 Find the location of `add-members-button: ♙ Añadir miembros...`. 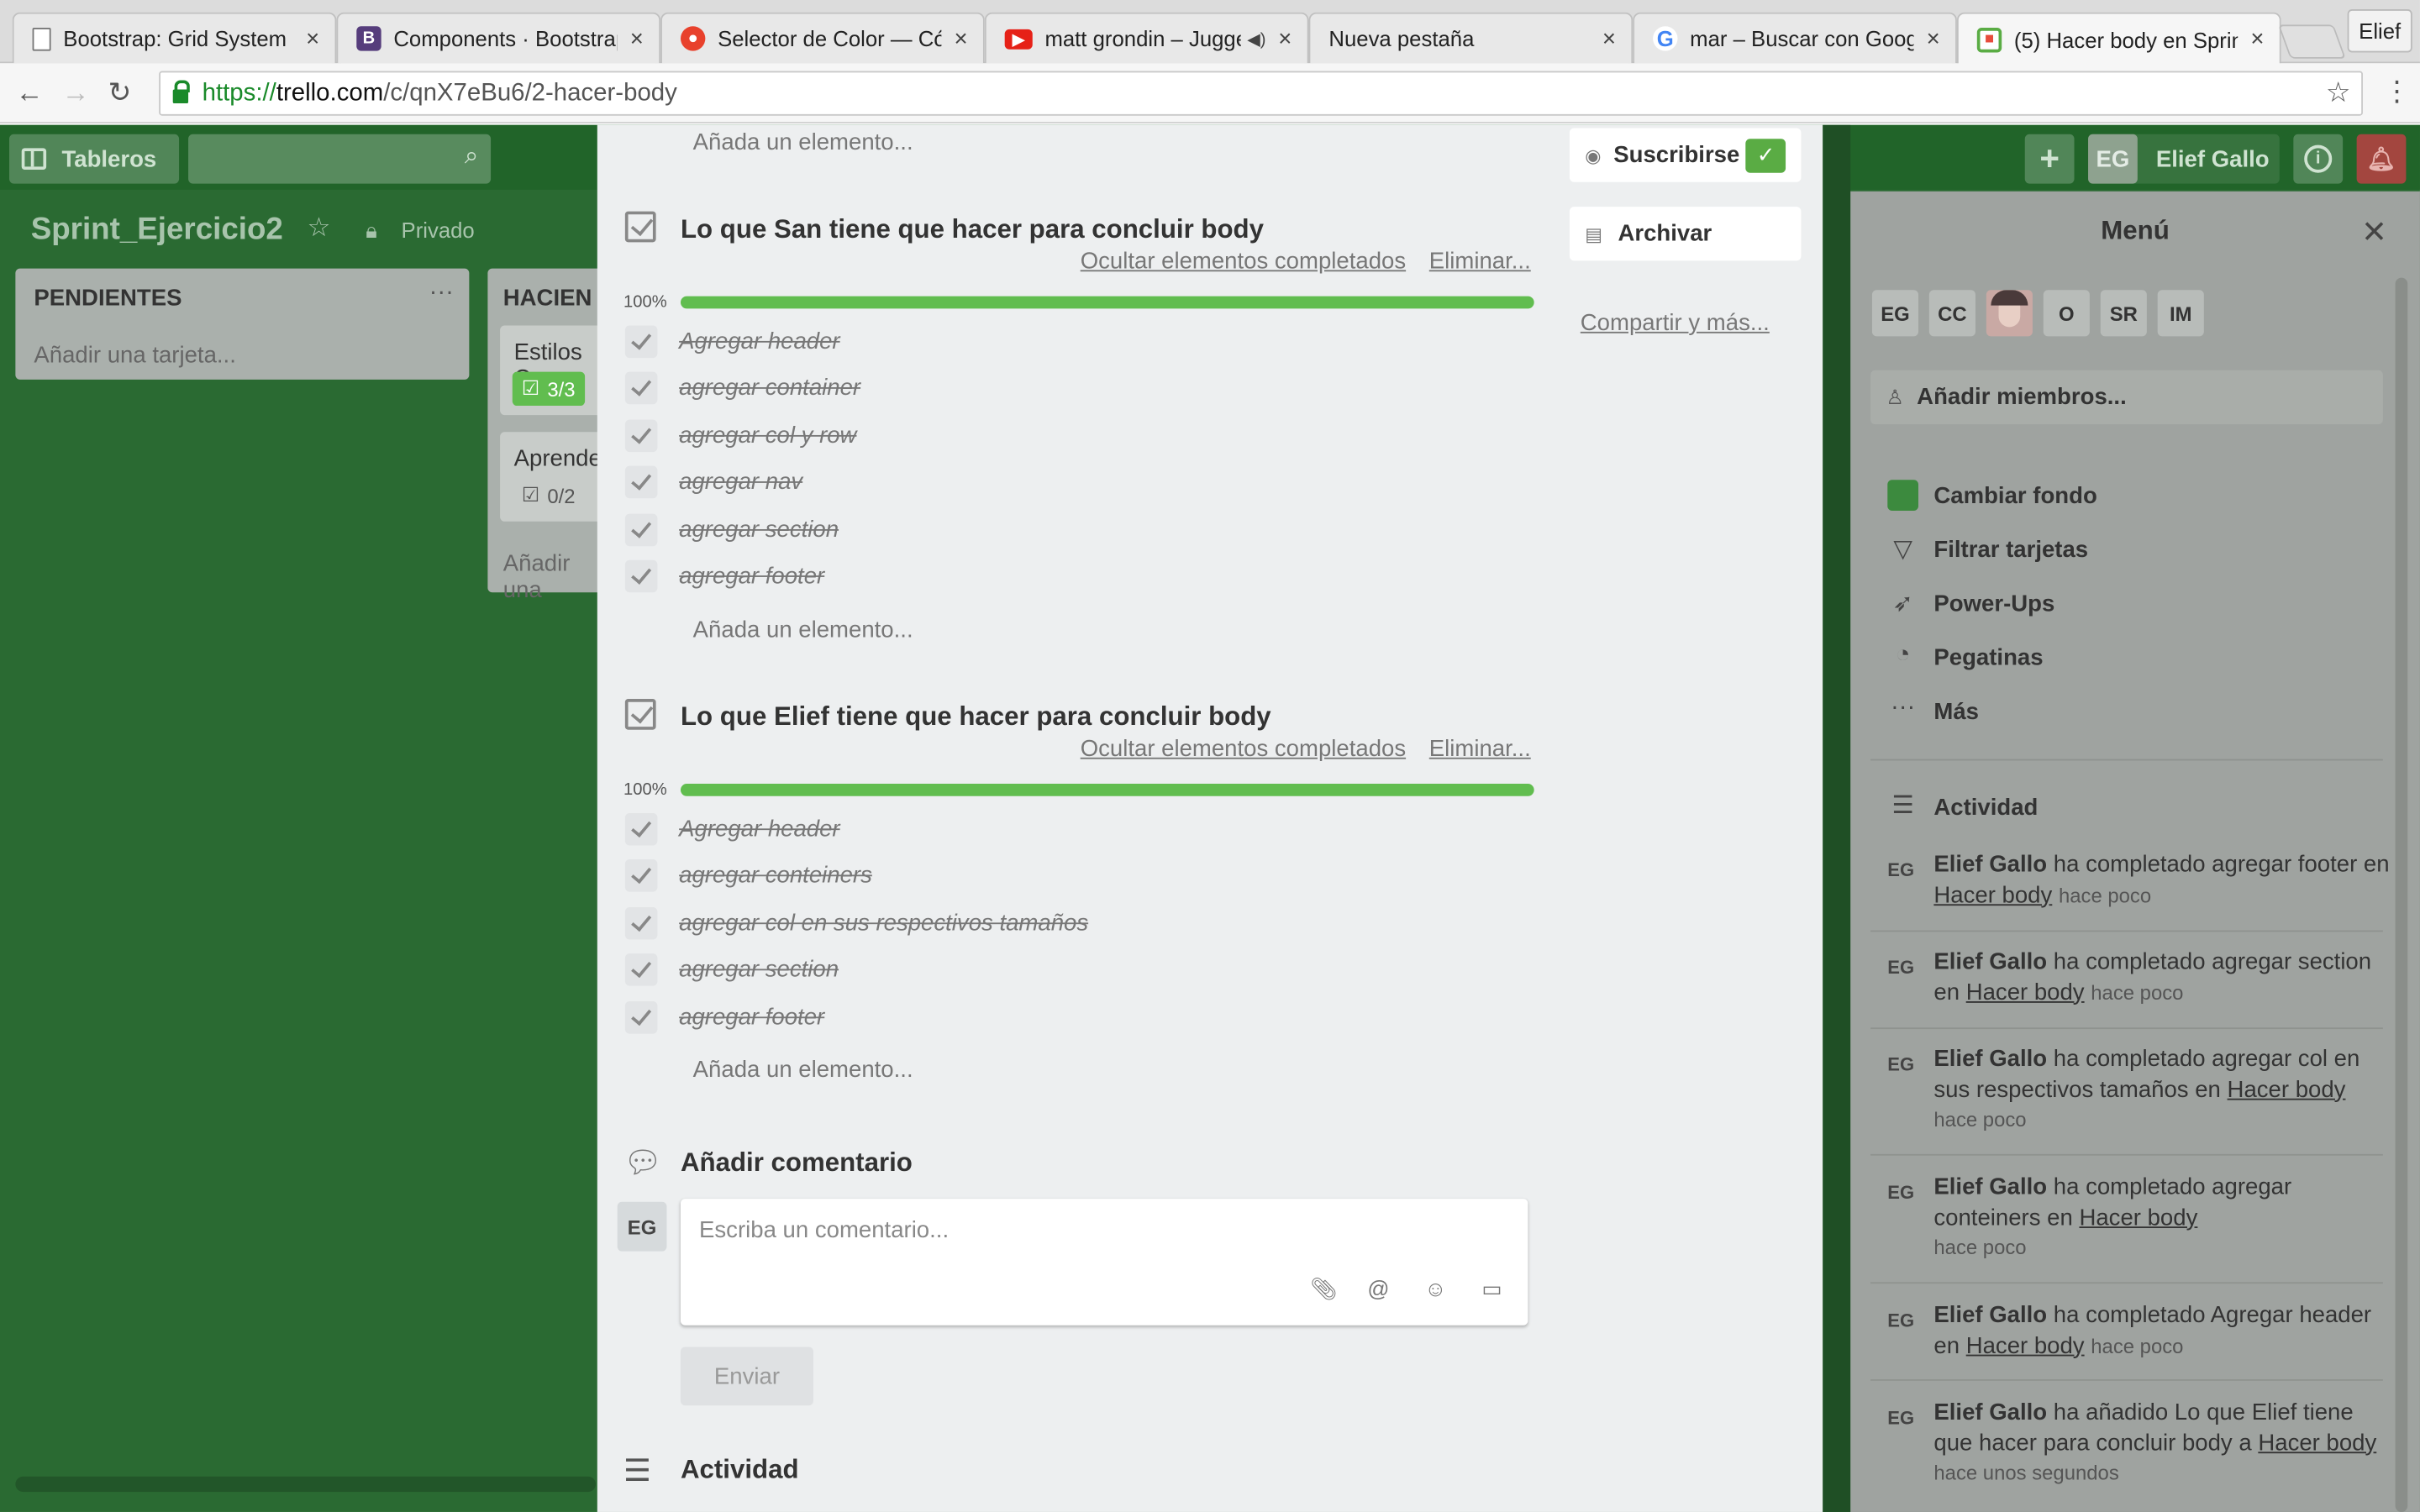

add-members-button: ♙ Añadir miembros... is located at coordinates (2126, 397).